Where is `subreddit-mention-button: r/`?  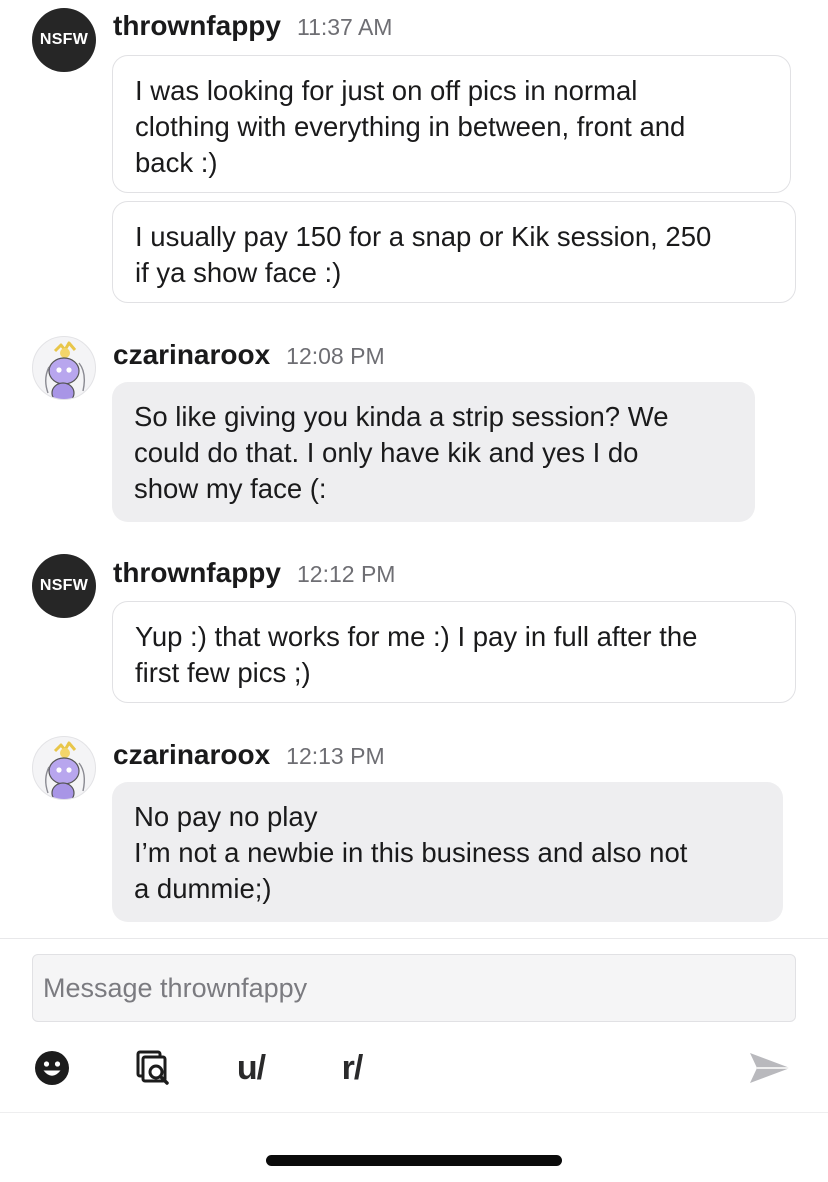
subreddit-mention-button: r/ is located at coordinates (352, 1068).